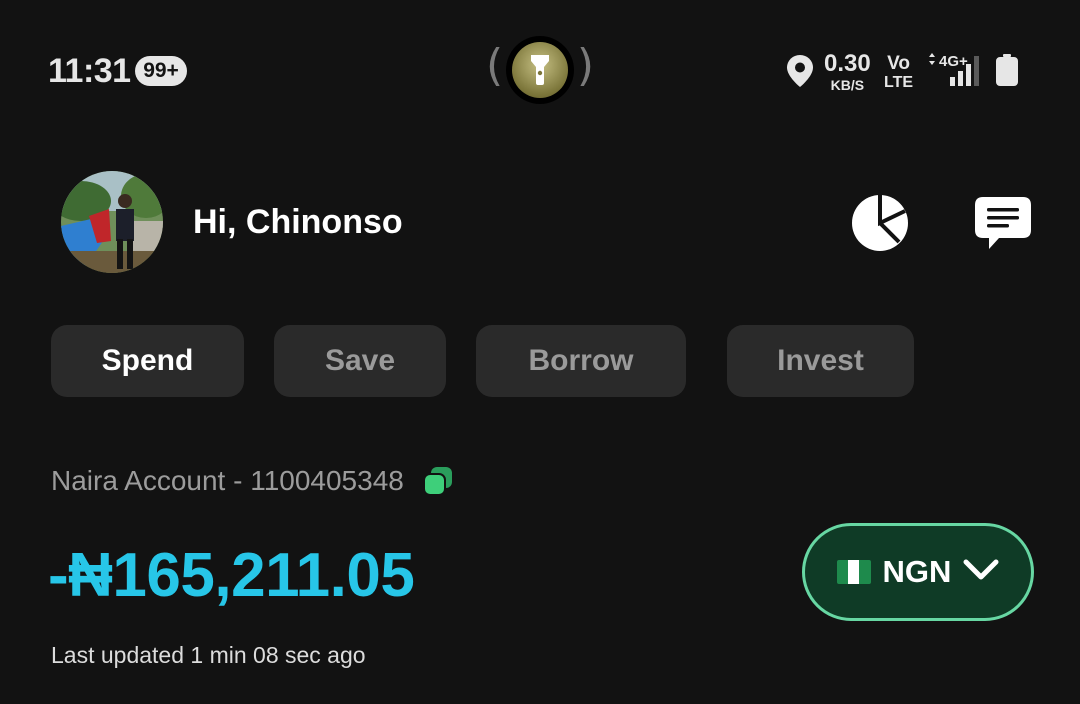 The width and height of the screenshot is (1080, 704). Describe the element at coordinates (208, 655) in the screenshot. I see `last-updated: Last updated 1 min 08 sec ago` at that location.